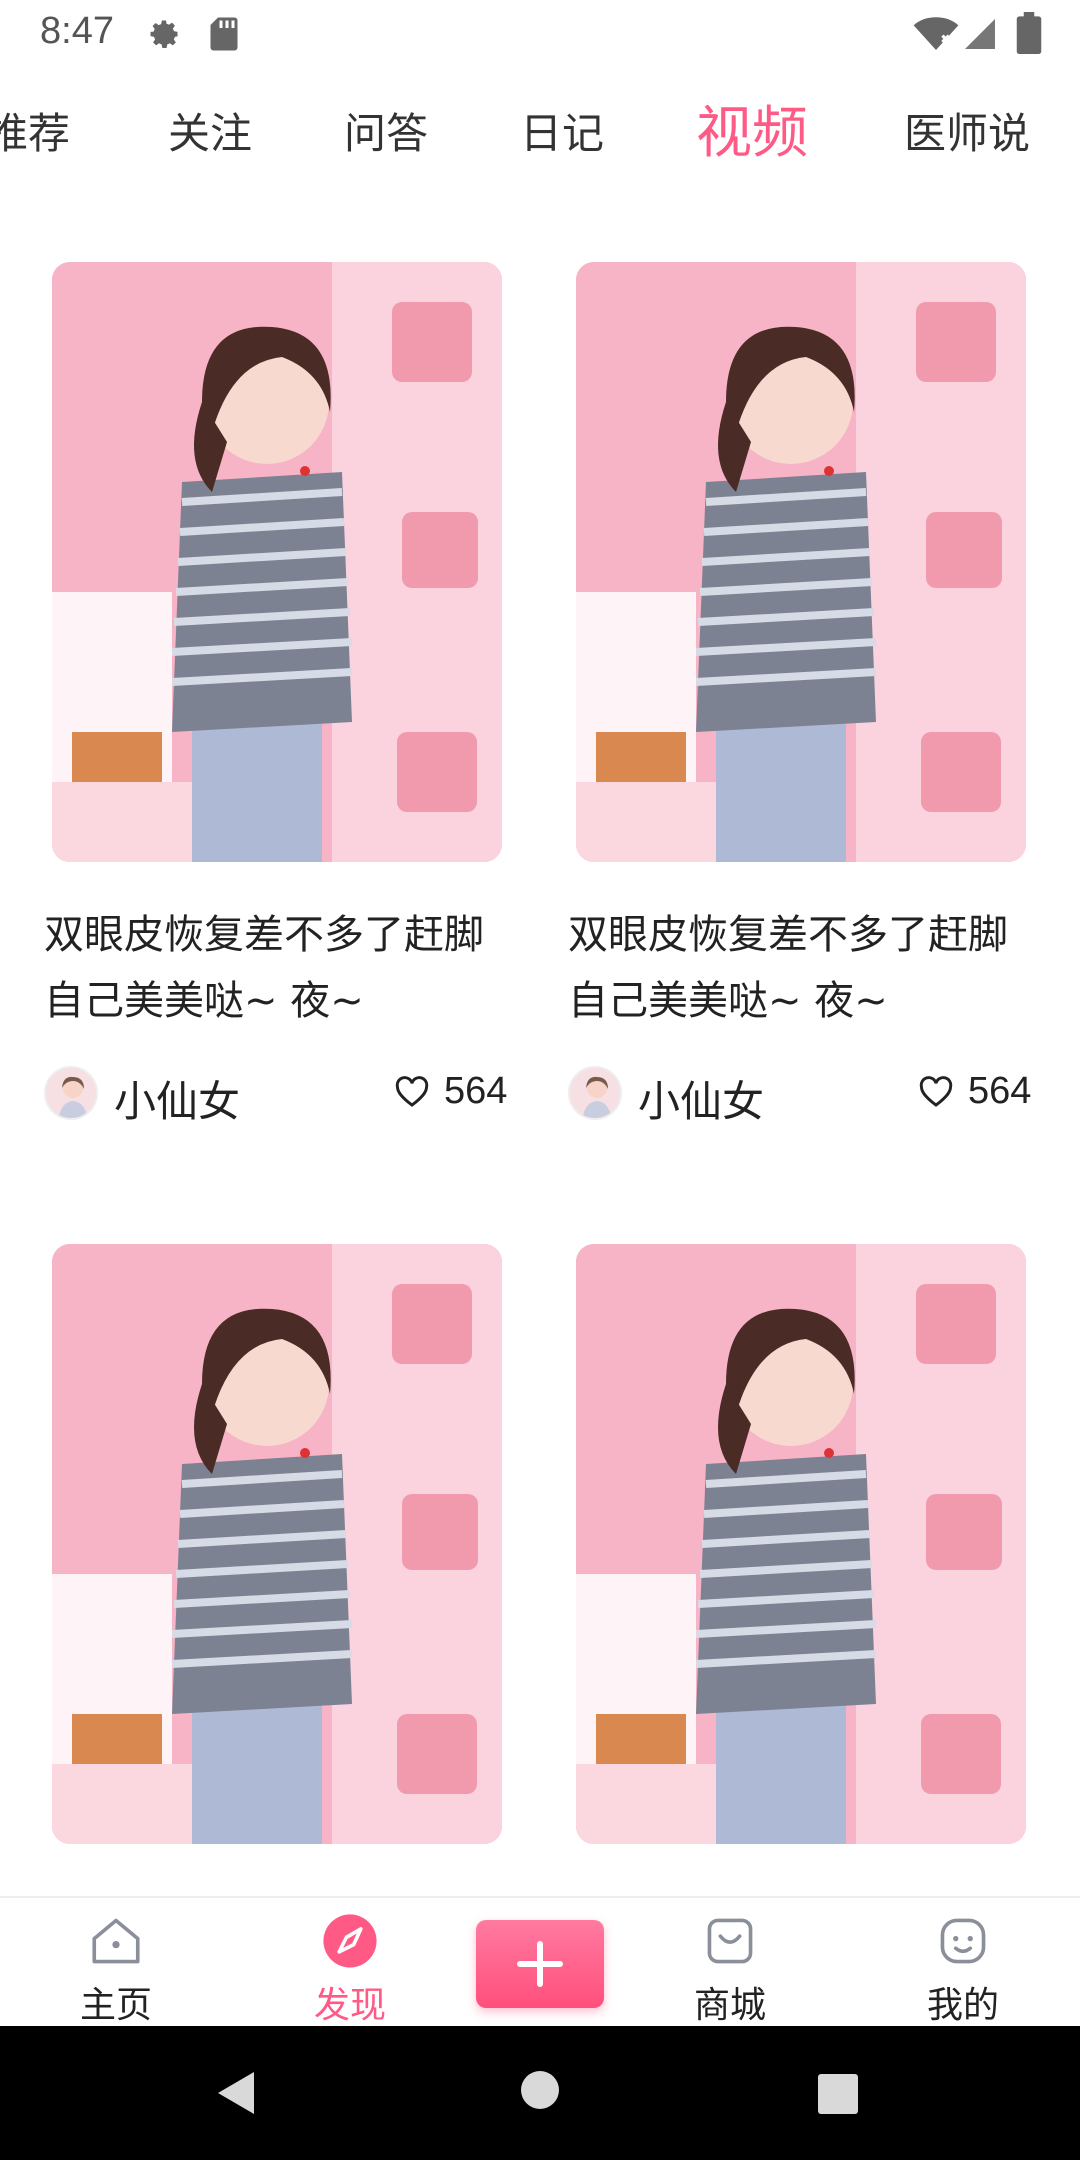 This screenshot has height=2160, width=1080. What do you see at coordinates (115, 2005) in the screenshot?
I see `nav-home-label: 主页` at bounding box center [115, 2005].